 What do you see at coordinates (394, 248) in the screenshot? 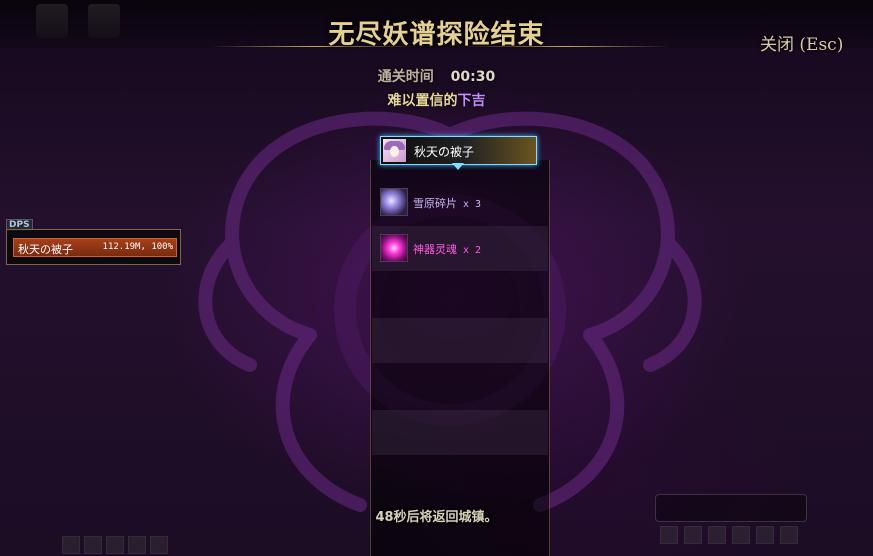
I see `soul-icon` at bounding box center [394, 248].